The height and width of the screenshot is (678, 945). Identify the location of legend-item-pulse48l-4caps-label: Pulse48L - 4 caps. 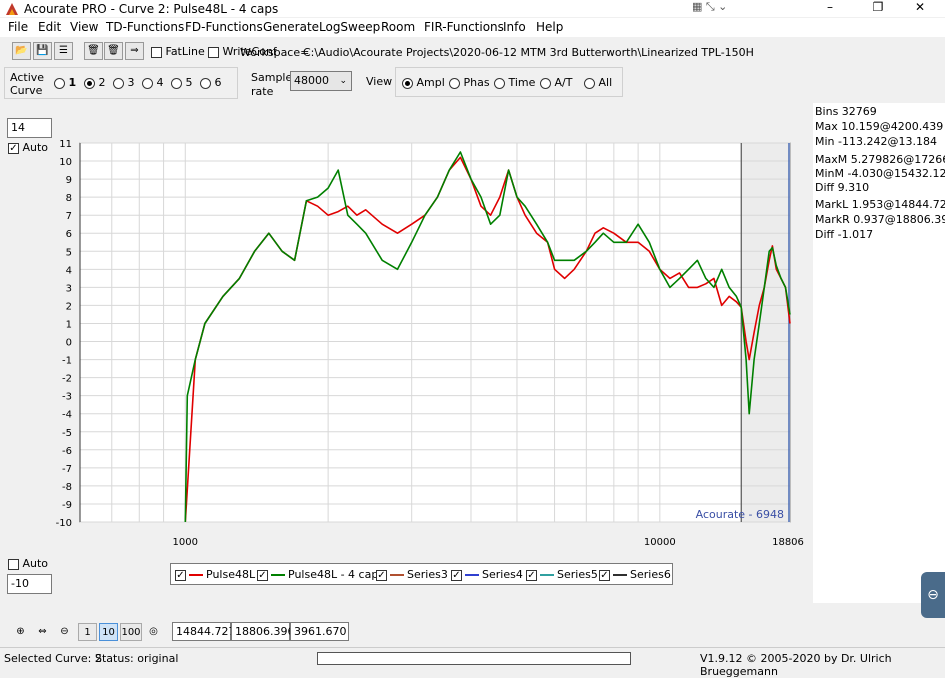
(336, 574).